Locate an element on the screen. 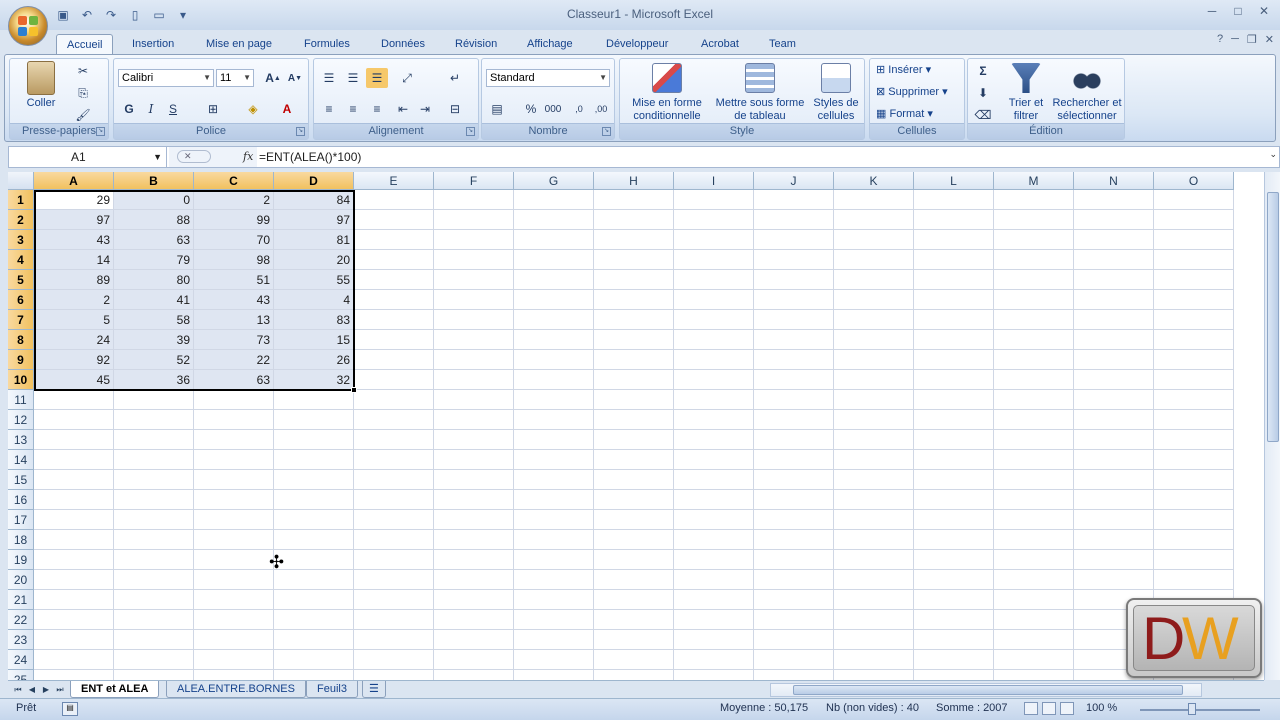  cell-F19 is located at coordinates (474, 560).